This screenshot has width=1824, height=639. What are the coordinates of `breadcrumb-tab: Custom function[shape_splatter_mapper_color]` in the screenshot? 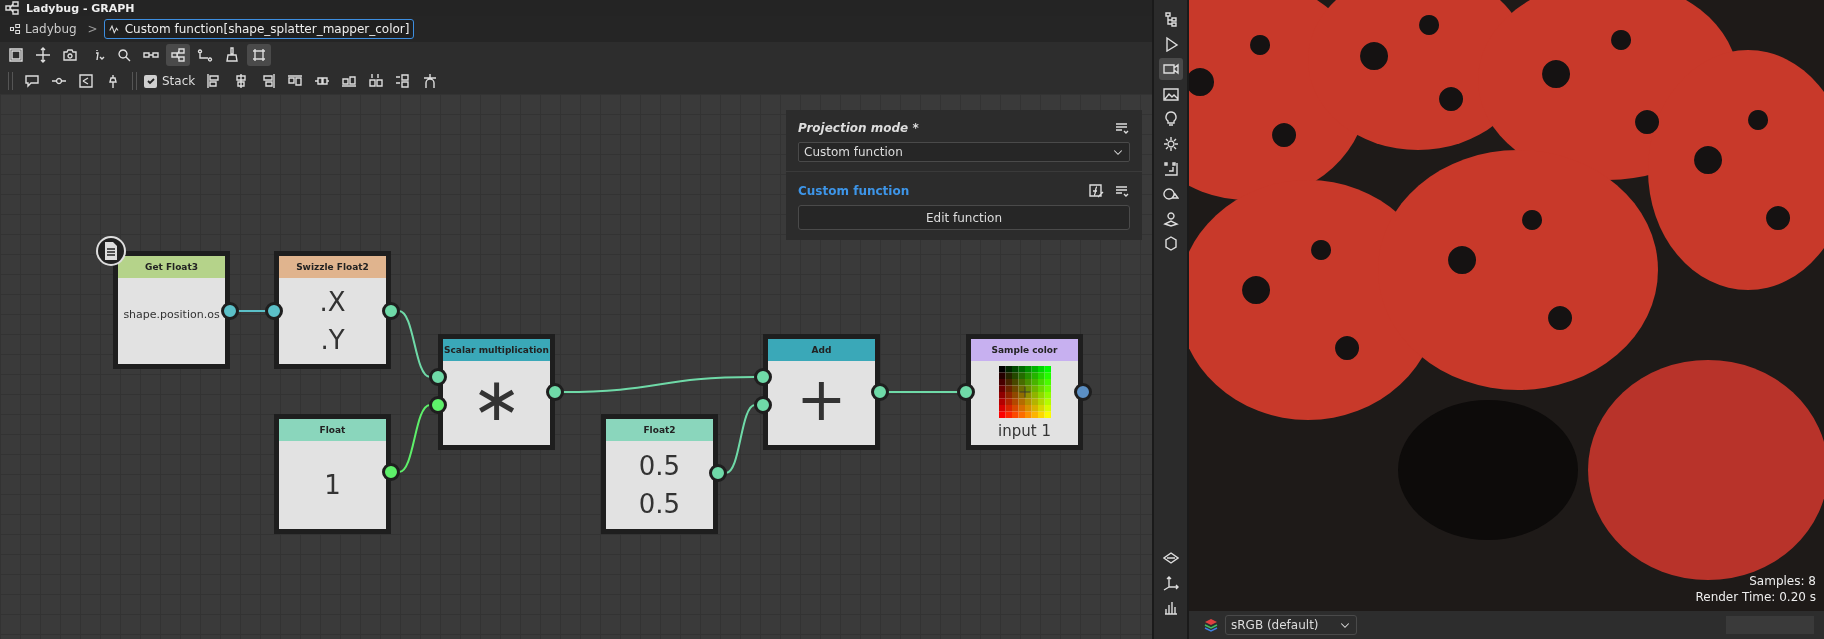 It's located at (259, 29).